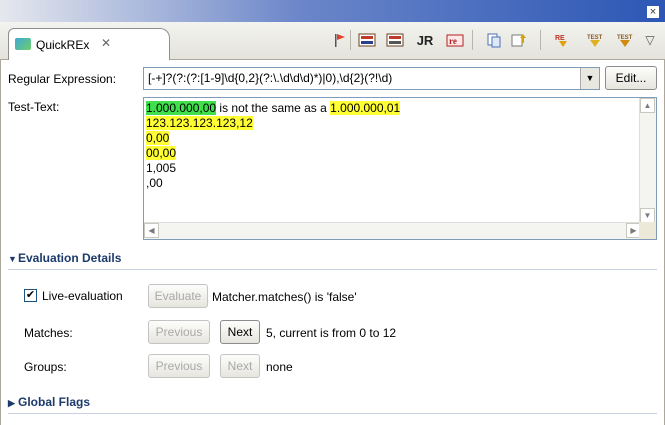 This screenshot has height=425, width=665. What do you see at coordinates (179, 366) in the screenshot?
I see `groups-previous-button: Previous` at bounding box center [179, 366].